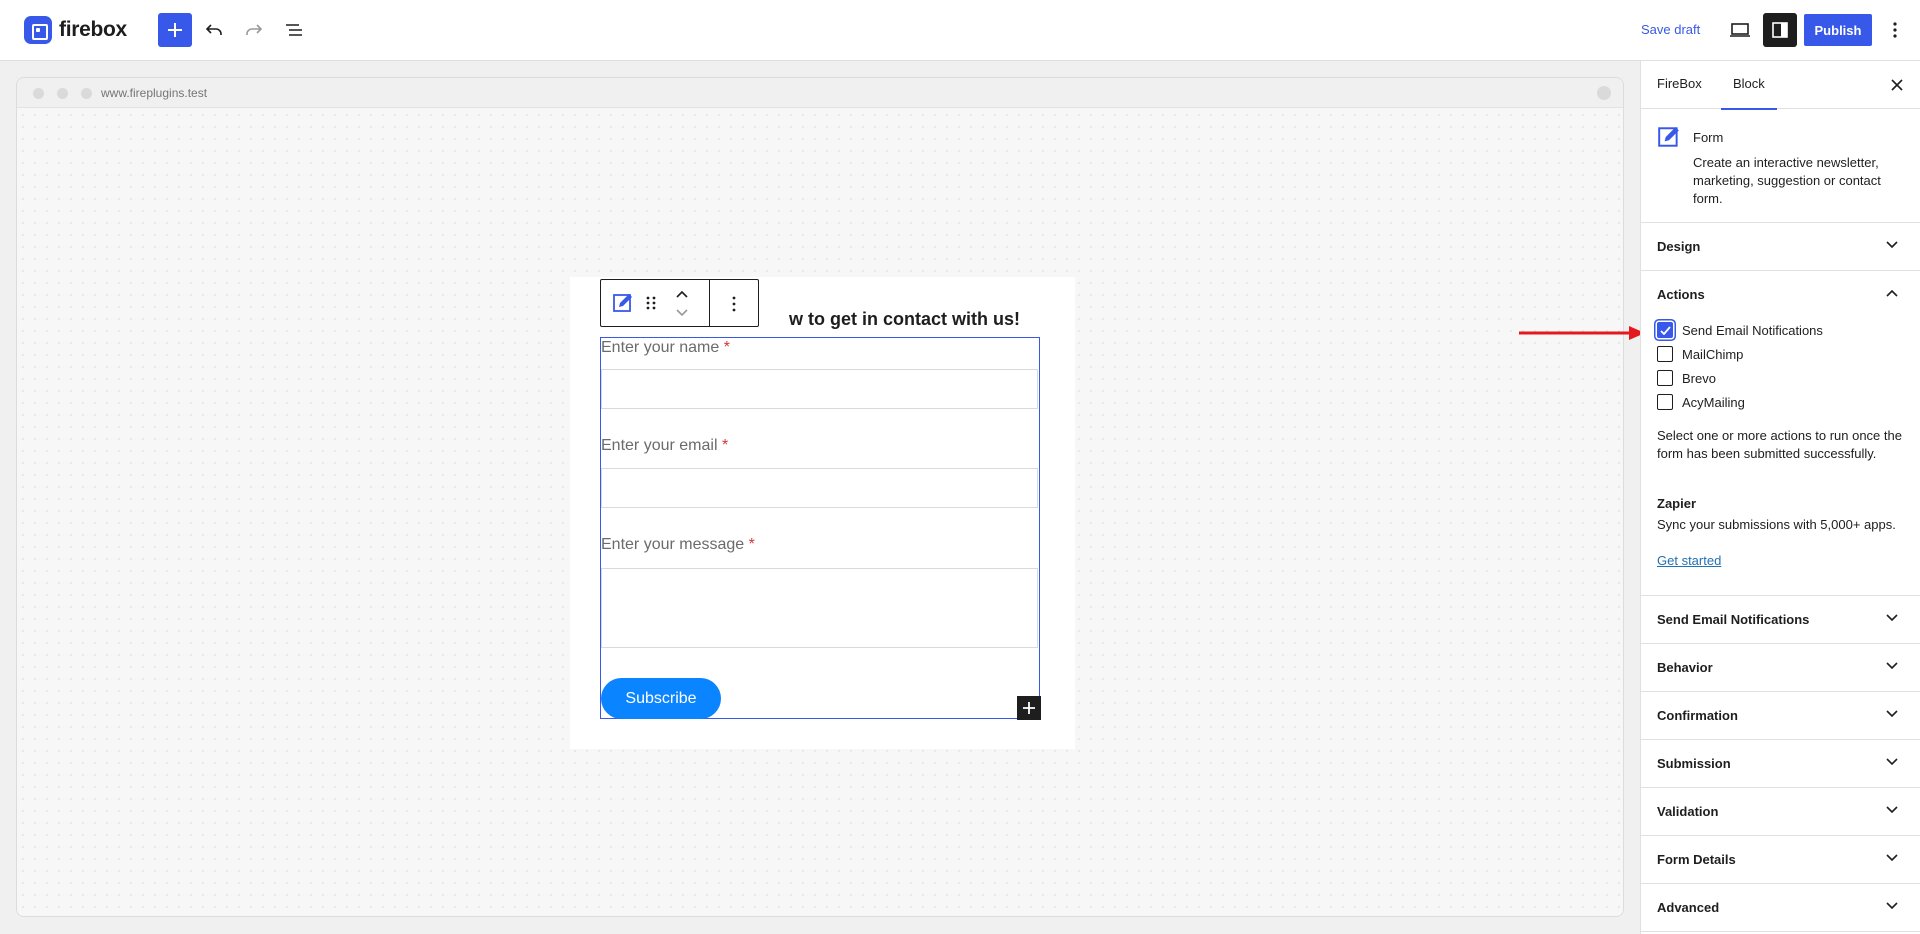  What do you see at coordinates (820, 93) in the screenshot?
I see `browser-bar: www.fireplugins.test` at bounding box center [820, 93].